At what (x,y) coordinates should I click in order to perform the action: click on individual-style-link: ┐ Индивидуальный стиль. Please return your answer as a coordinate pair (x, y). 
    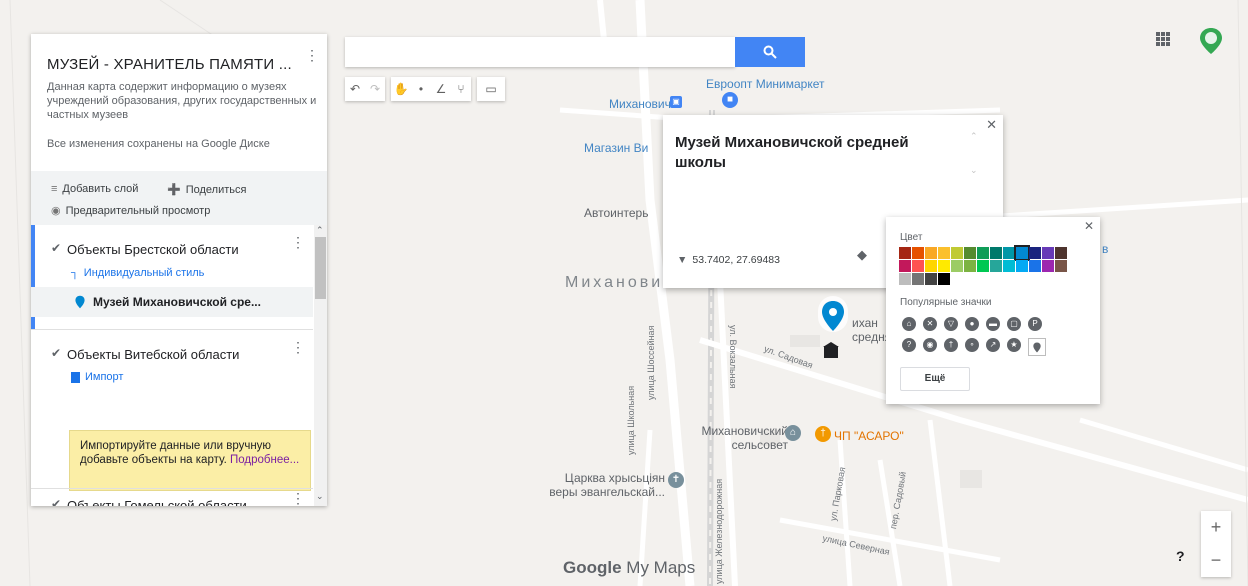
    Looking at the image, I should click on (137, 273).